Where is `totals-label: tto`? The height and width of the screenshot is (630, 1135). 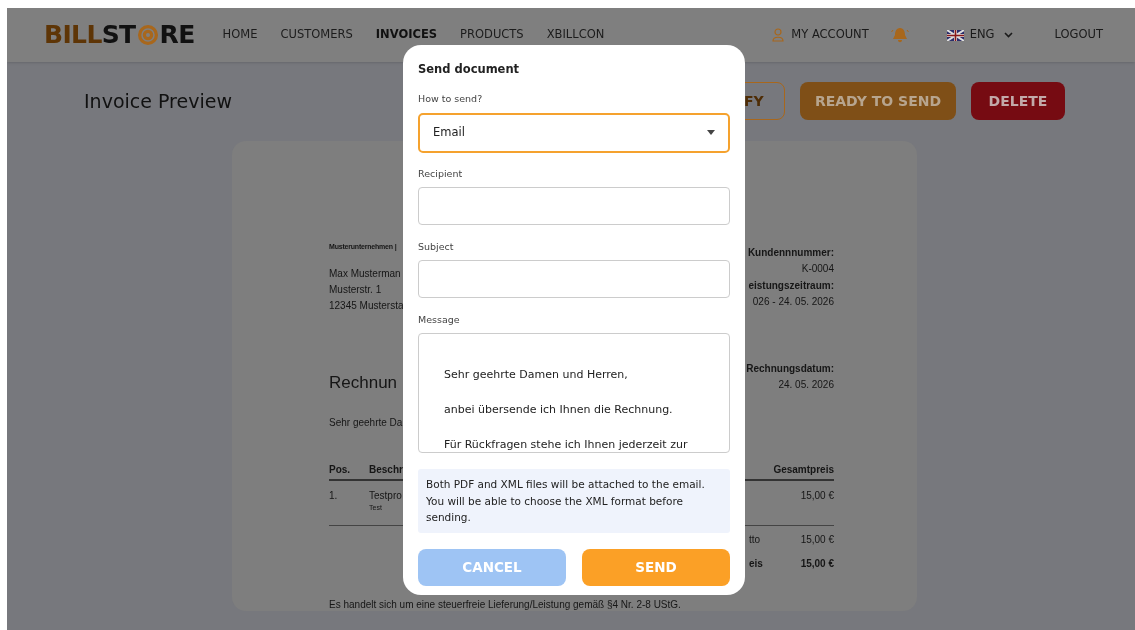
totals-label: tto is located at coordinates (755, 540).